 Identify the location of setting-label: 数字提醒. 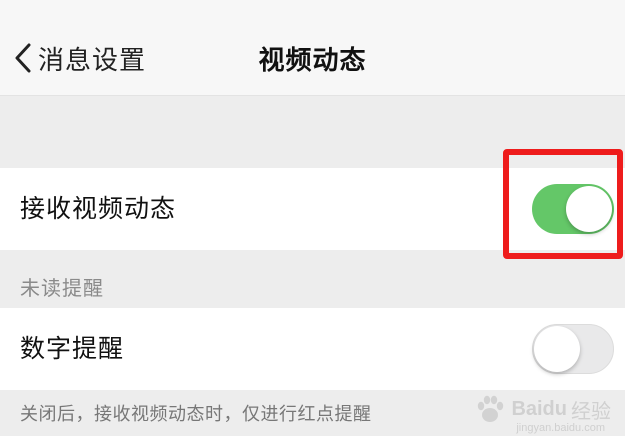
(72, 348).